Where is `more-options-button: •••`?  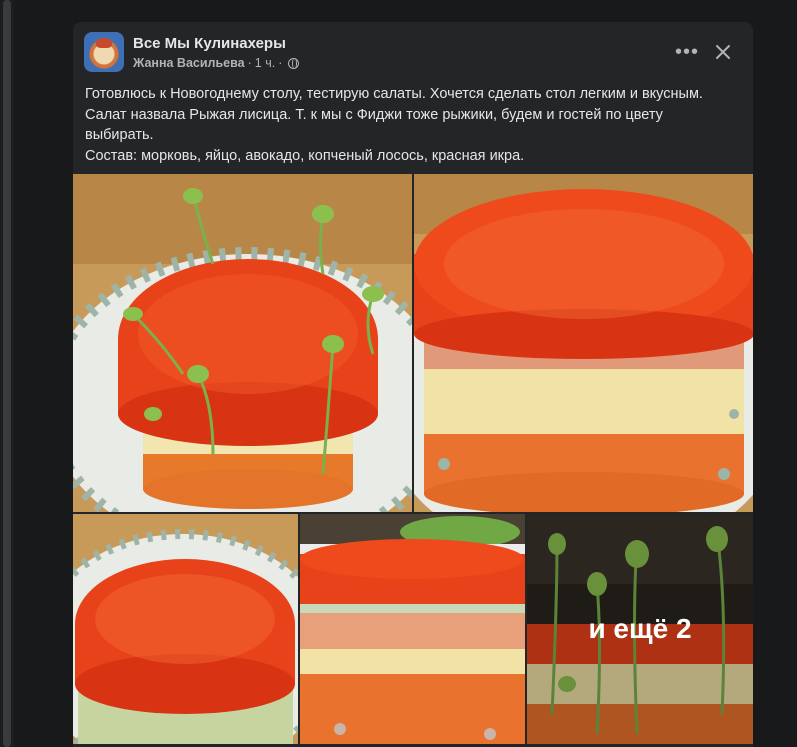
more-options-button: ••• is located at coordinates (687, 52).